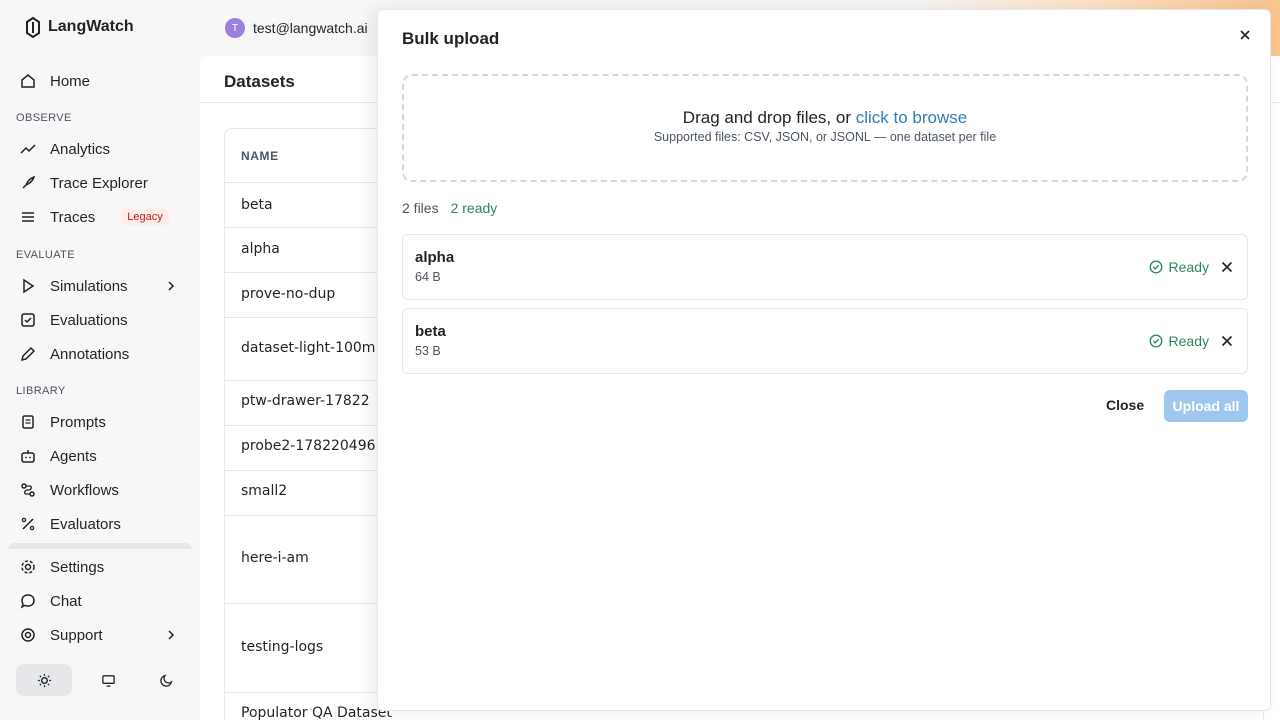 The image size is (1280, 720). What do you see at coordinates (44, 118) in the screenshot?
I see `section-observe: OBSERVE` at bounding box center [44, 118].